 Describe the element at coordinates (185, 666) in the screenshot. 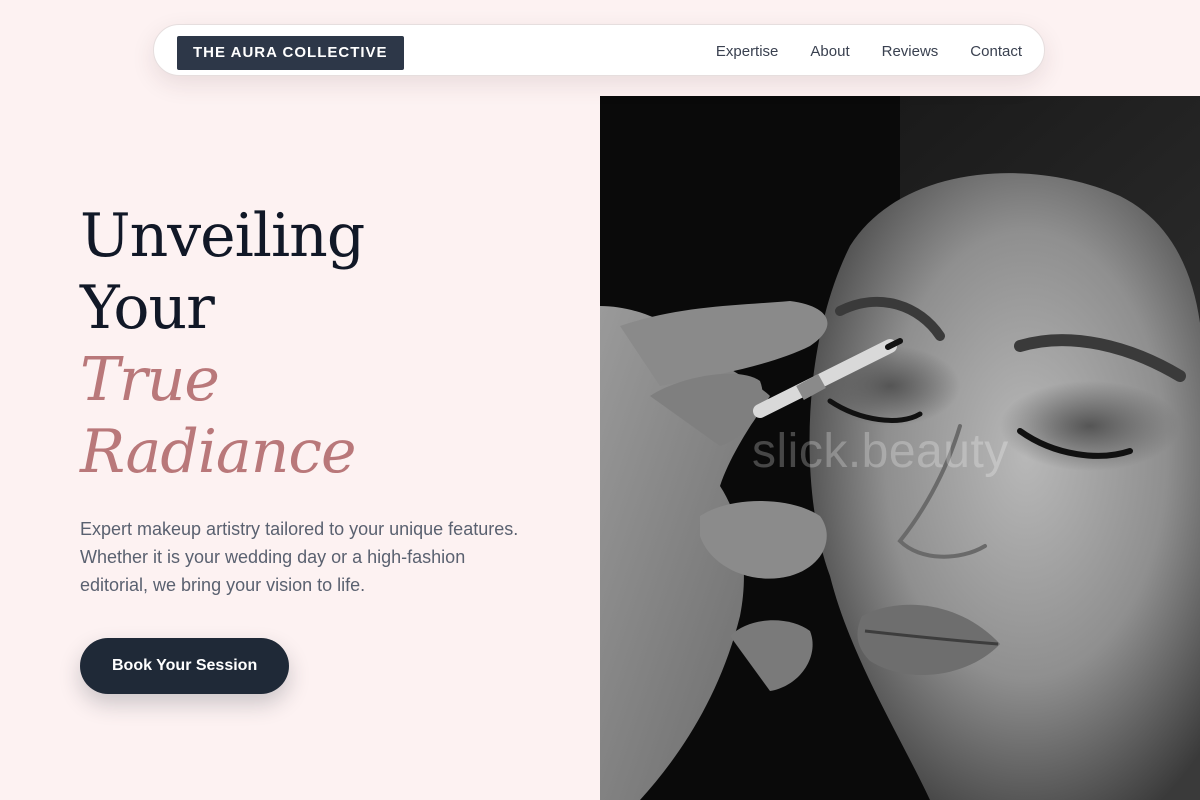

I see `book-session-button: Book Your Session` at that location.